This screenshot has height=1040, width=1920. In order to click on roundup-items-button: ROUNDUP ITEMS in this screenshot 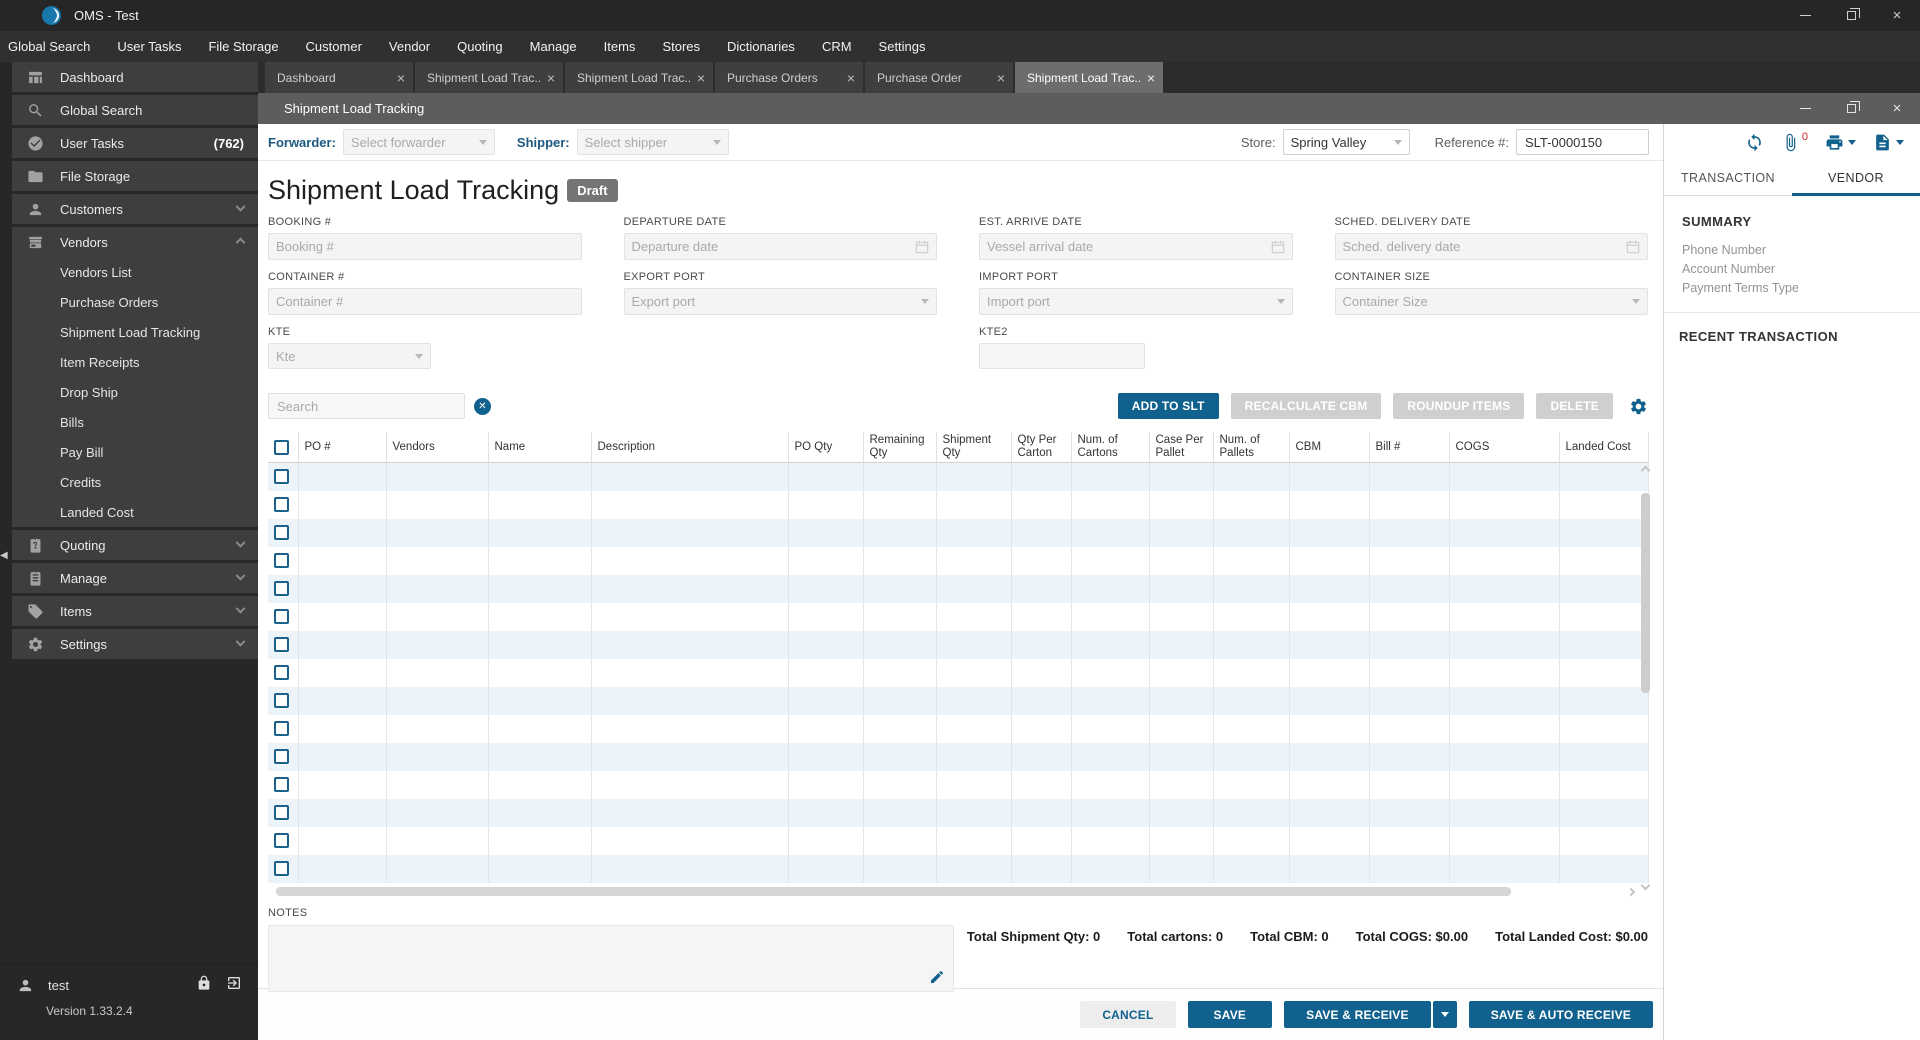, I will do `click(1459, 406)`.